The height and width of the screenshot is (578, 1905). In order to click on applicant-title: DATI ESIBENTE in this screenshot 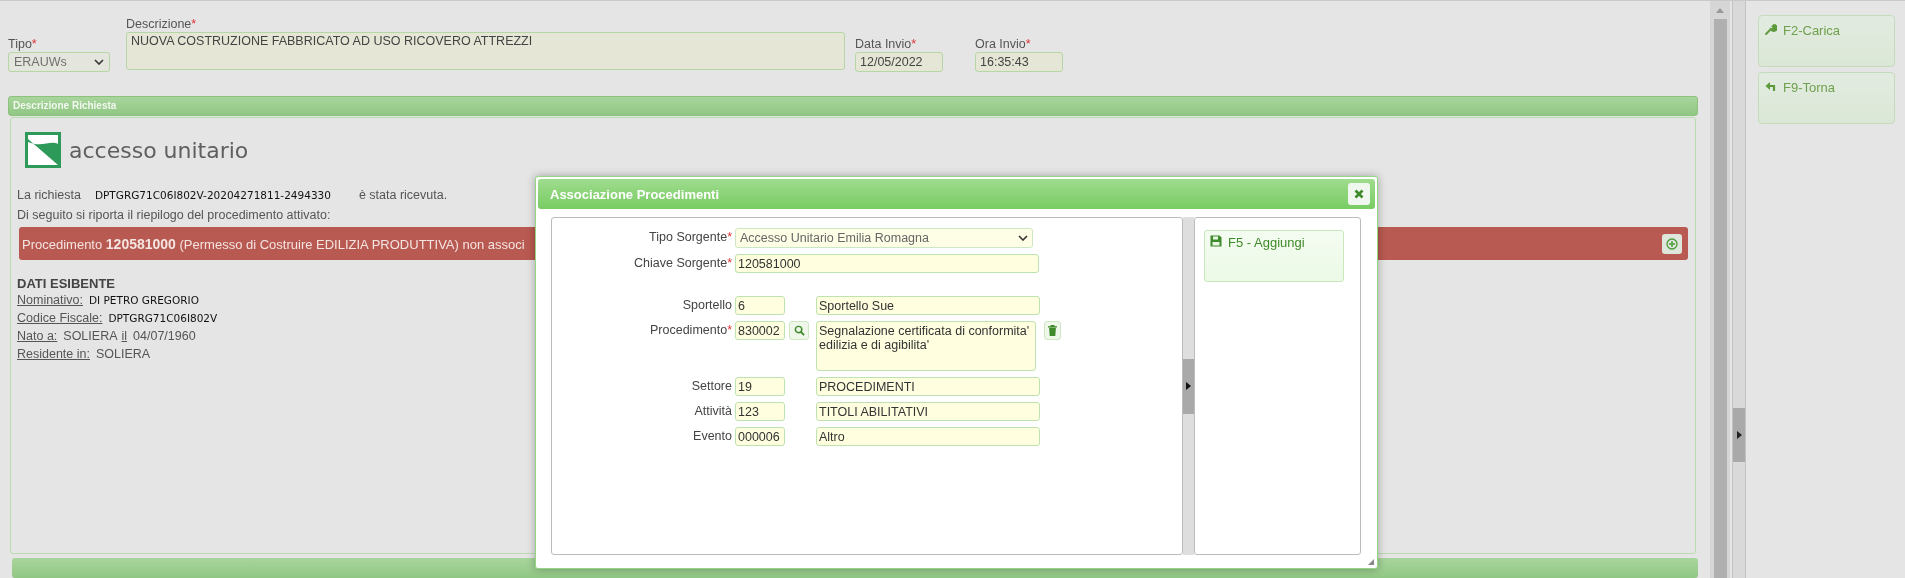, I will do `click(66, 284)`.